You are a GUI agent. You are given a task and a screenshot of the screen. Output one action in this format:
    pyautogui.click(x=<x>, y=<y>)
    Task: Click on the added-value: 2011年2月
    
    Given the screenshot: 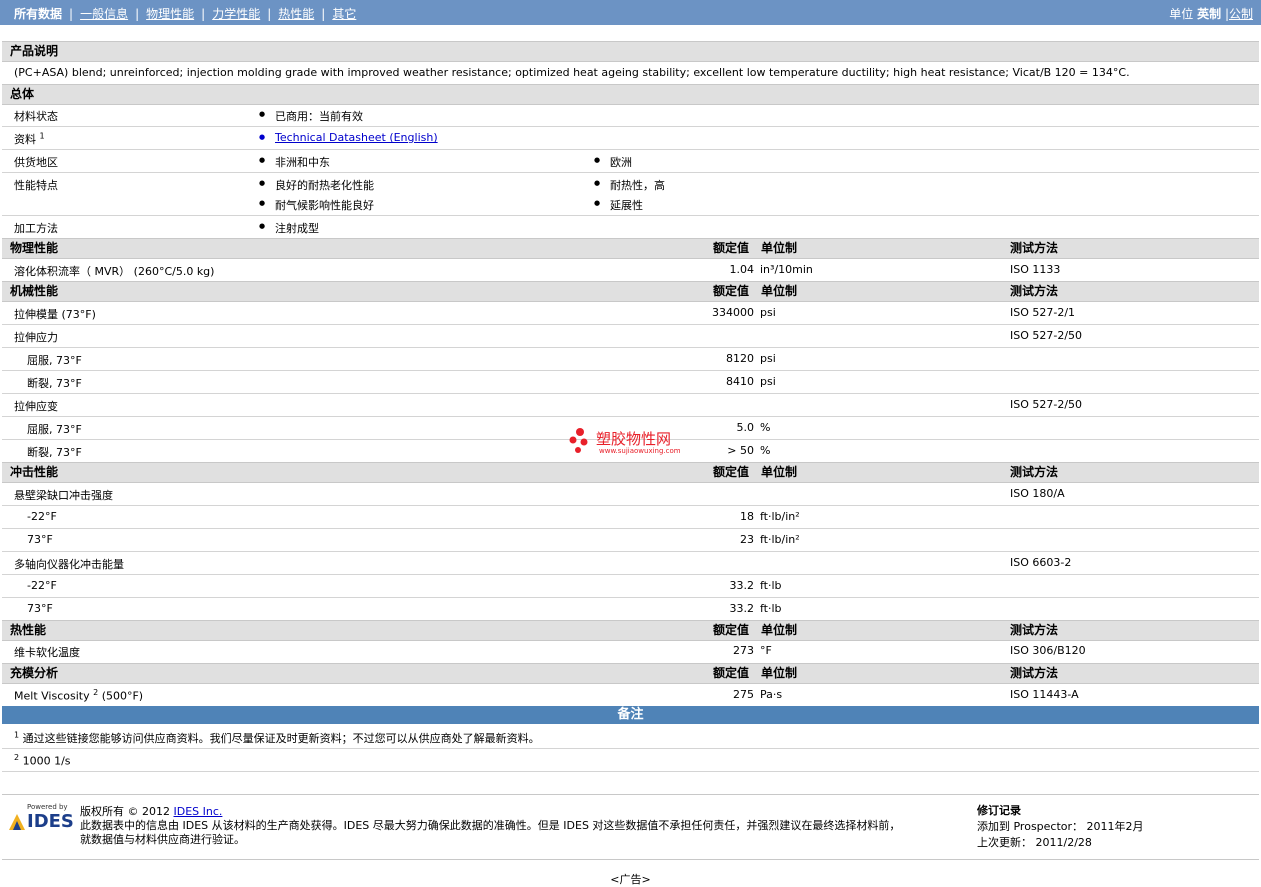 What is the action you would take?
    pyautogui.click(x=1115, y=826)
    